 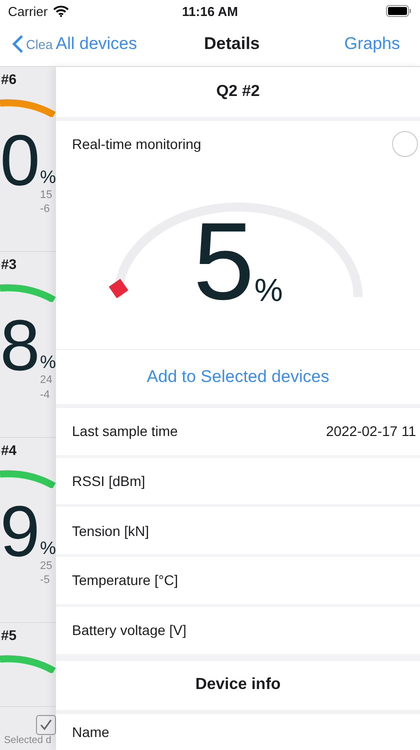 I want to click on reading-label: 15, so click(x=47, y=195).